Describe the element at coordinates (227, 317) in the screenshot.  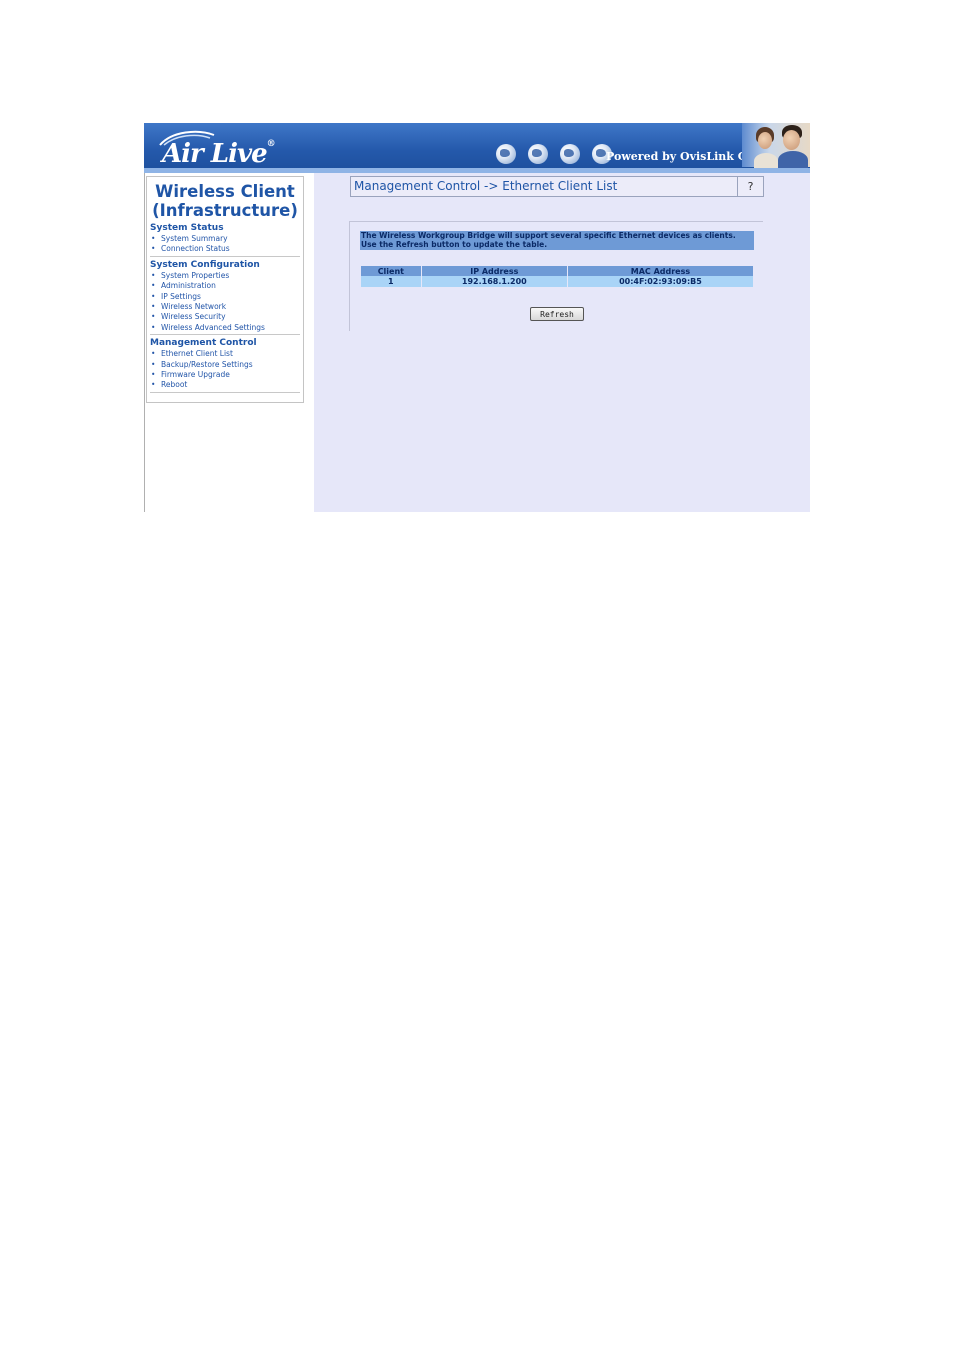
I see `nav-wireless-security: Wireless Security` at that location.